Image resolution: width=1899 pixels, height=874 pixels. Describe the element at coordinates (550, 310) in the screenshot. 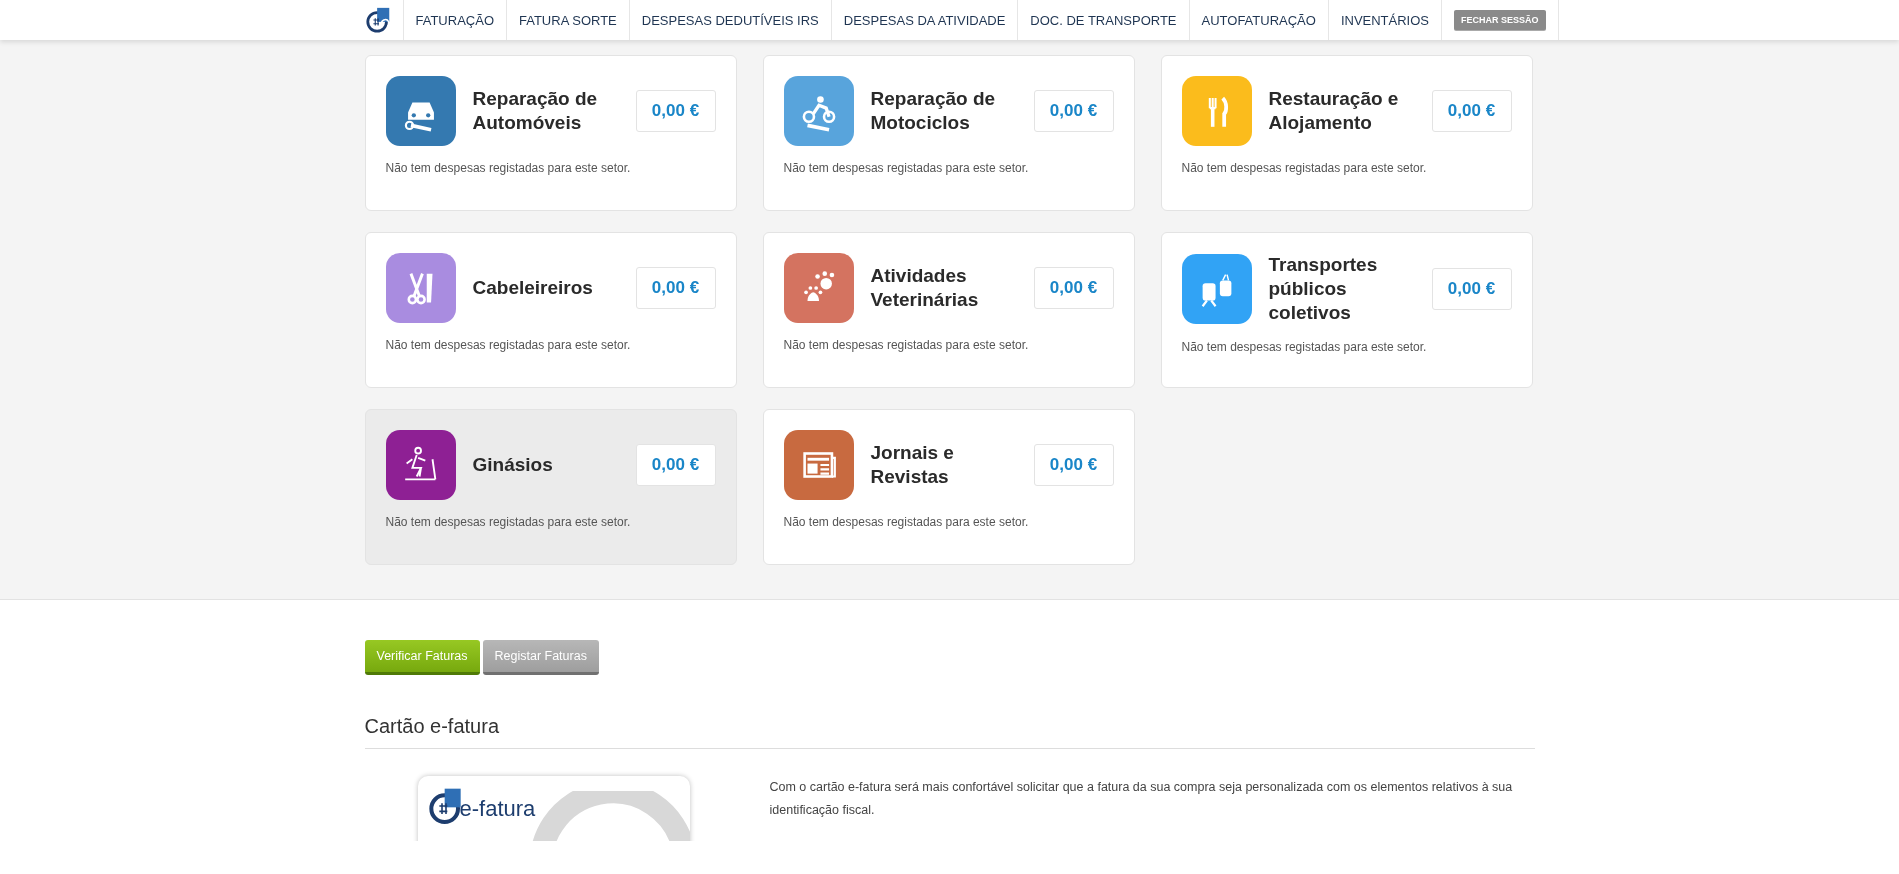

I see `sector-card: Cabeleireiros 0,00 € Não tem despesas registadas para este setor.` at that location.